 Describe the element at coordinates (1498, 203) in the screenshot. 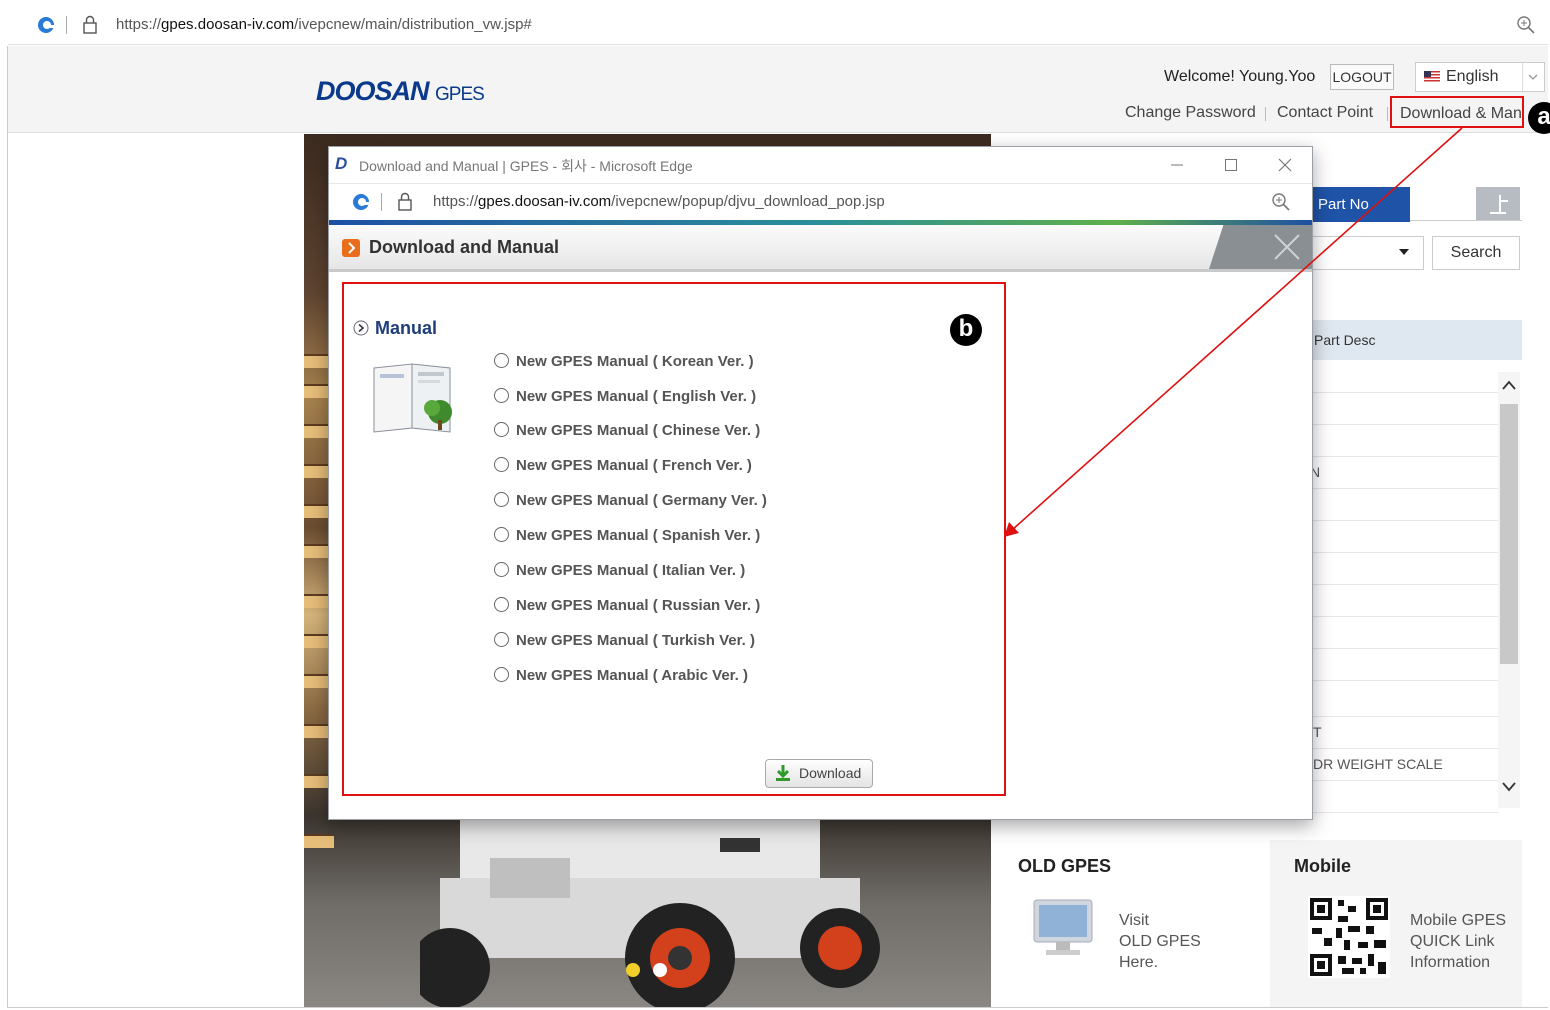

I see `forklift-type-icon` at that location.